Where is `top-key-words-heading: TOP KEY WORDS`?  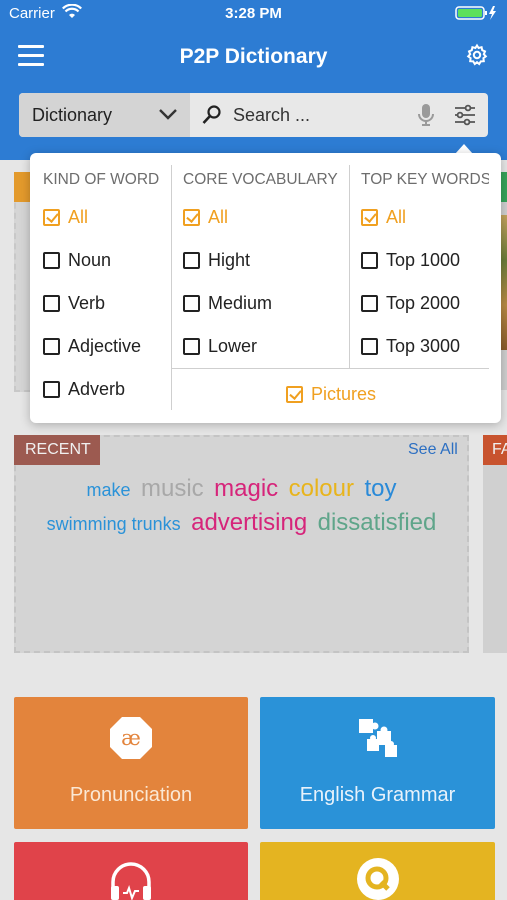
top-key-words-heading: TOP KEY WORDS is located at coordinates (425, 179).